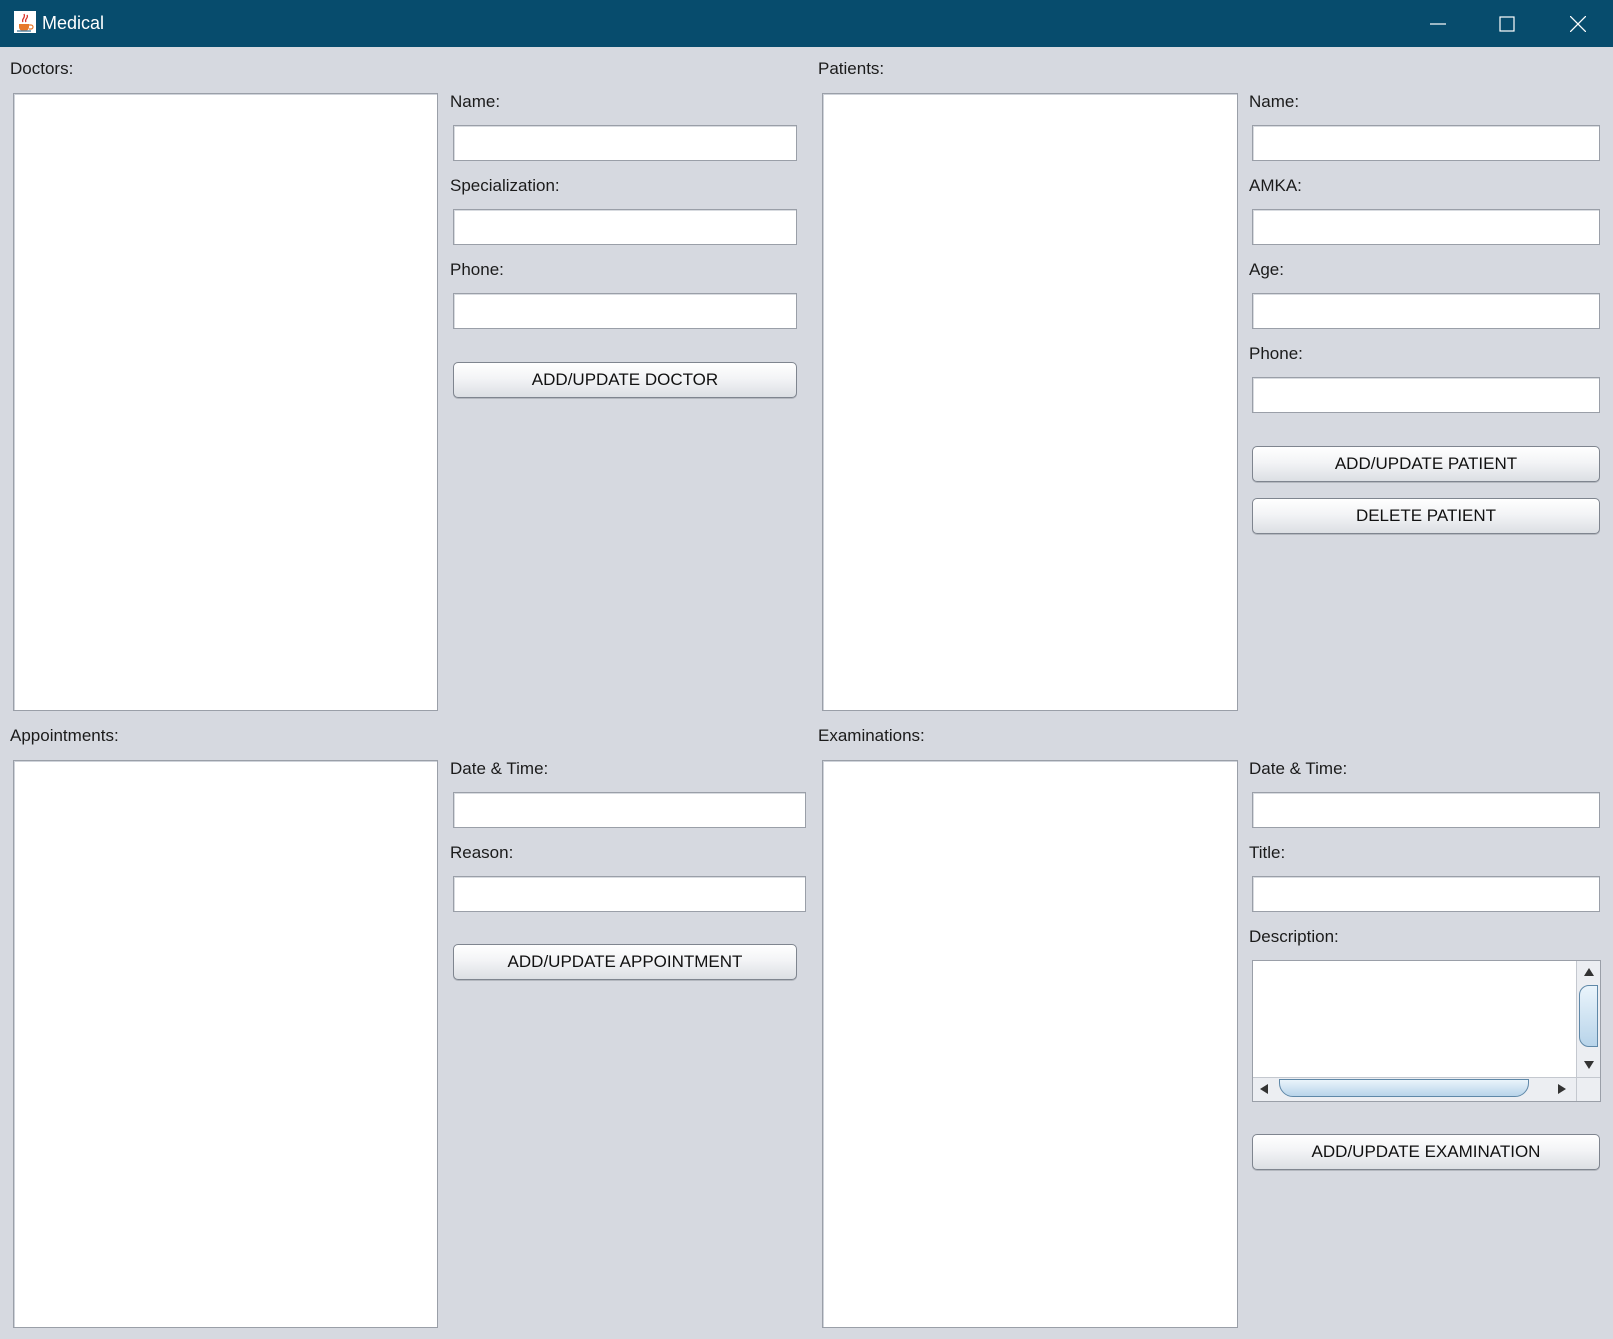 The image size is (1613, 1339). Describe the element at coordinates (625, 227) in the screenshot. I see `doctor-specialization-input` at that location.